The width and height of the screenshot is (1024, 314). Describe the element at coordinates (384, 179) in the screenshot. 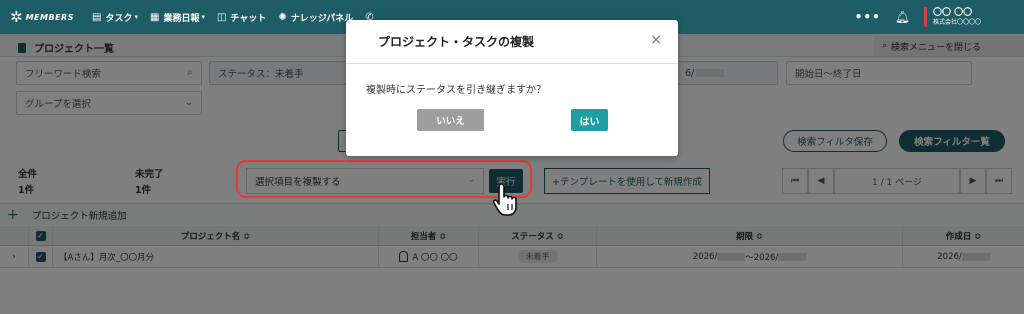

I see `annotation-highlight` at that location.